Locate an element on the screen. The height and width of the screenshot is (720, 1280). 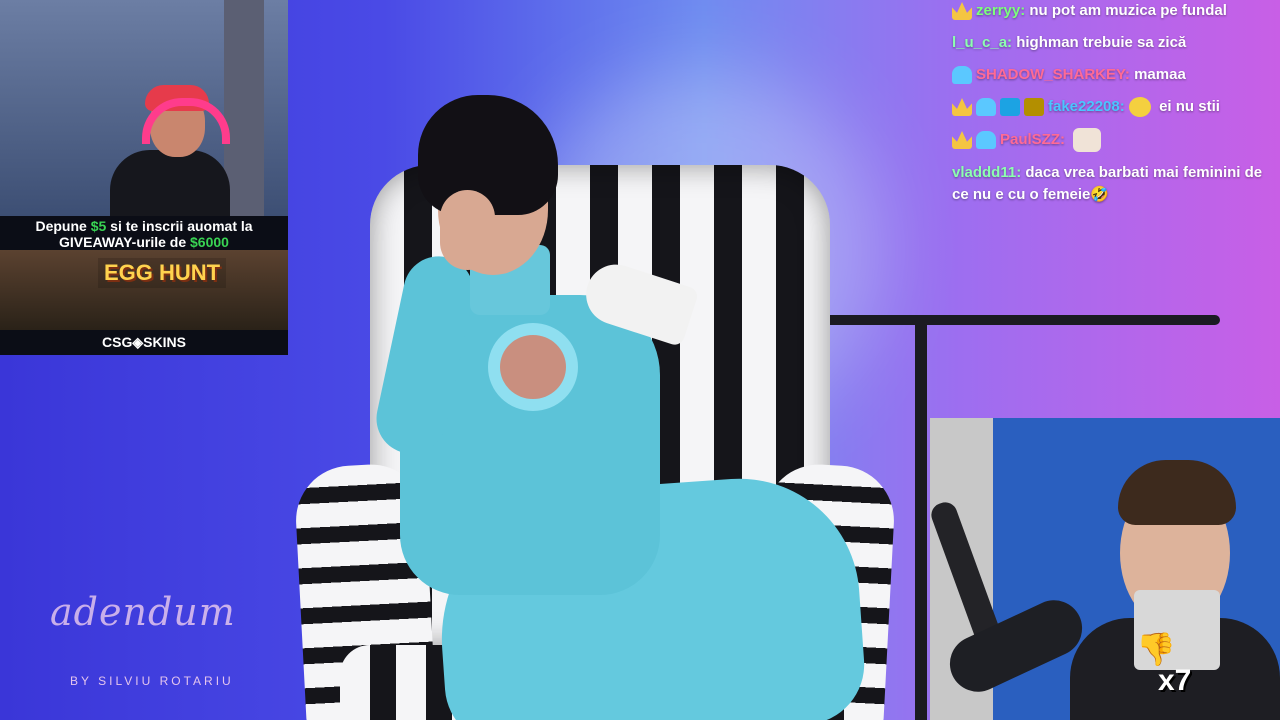
promo-amount-5: $5 is located at coordinates (98, 226).